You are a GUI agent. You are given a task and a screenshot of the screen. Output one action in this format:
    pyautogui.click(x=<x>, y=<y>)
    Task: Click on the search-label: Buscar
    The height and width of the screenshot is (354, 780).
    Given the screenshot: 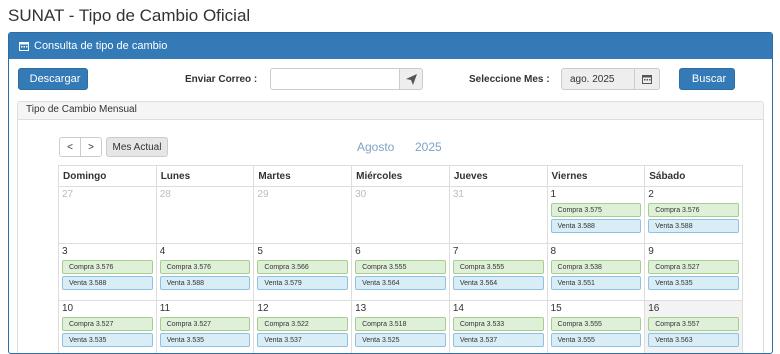 What is the action you would take?
    pyautogui.click(x=709, y=79)
    